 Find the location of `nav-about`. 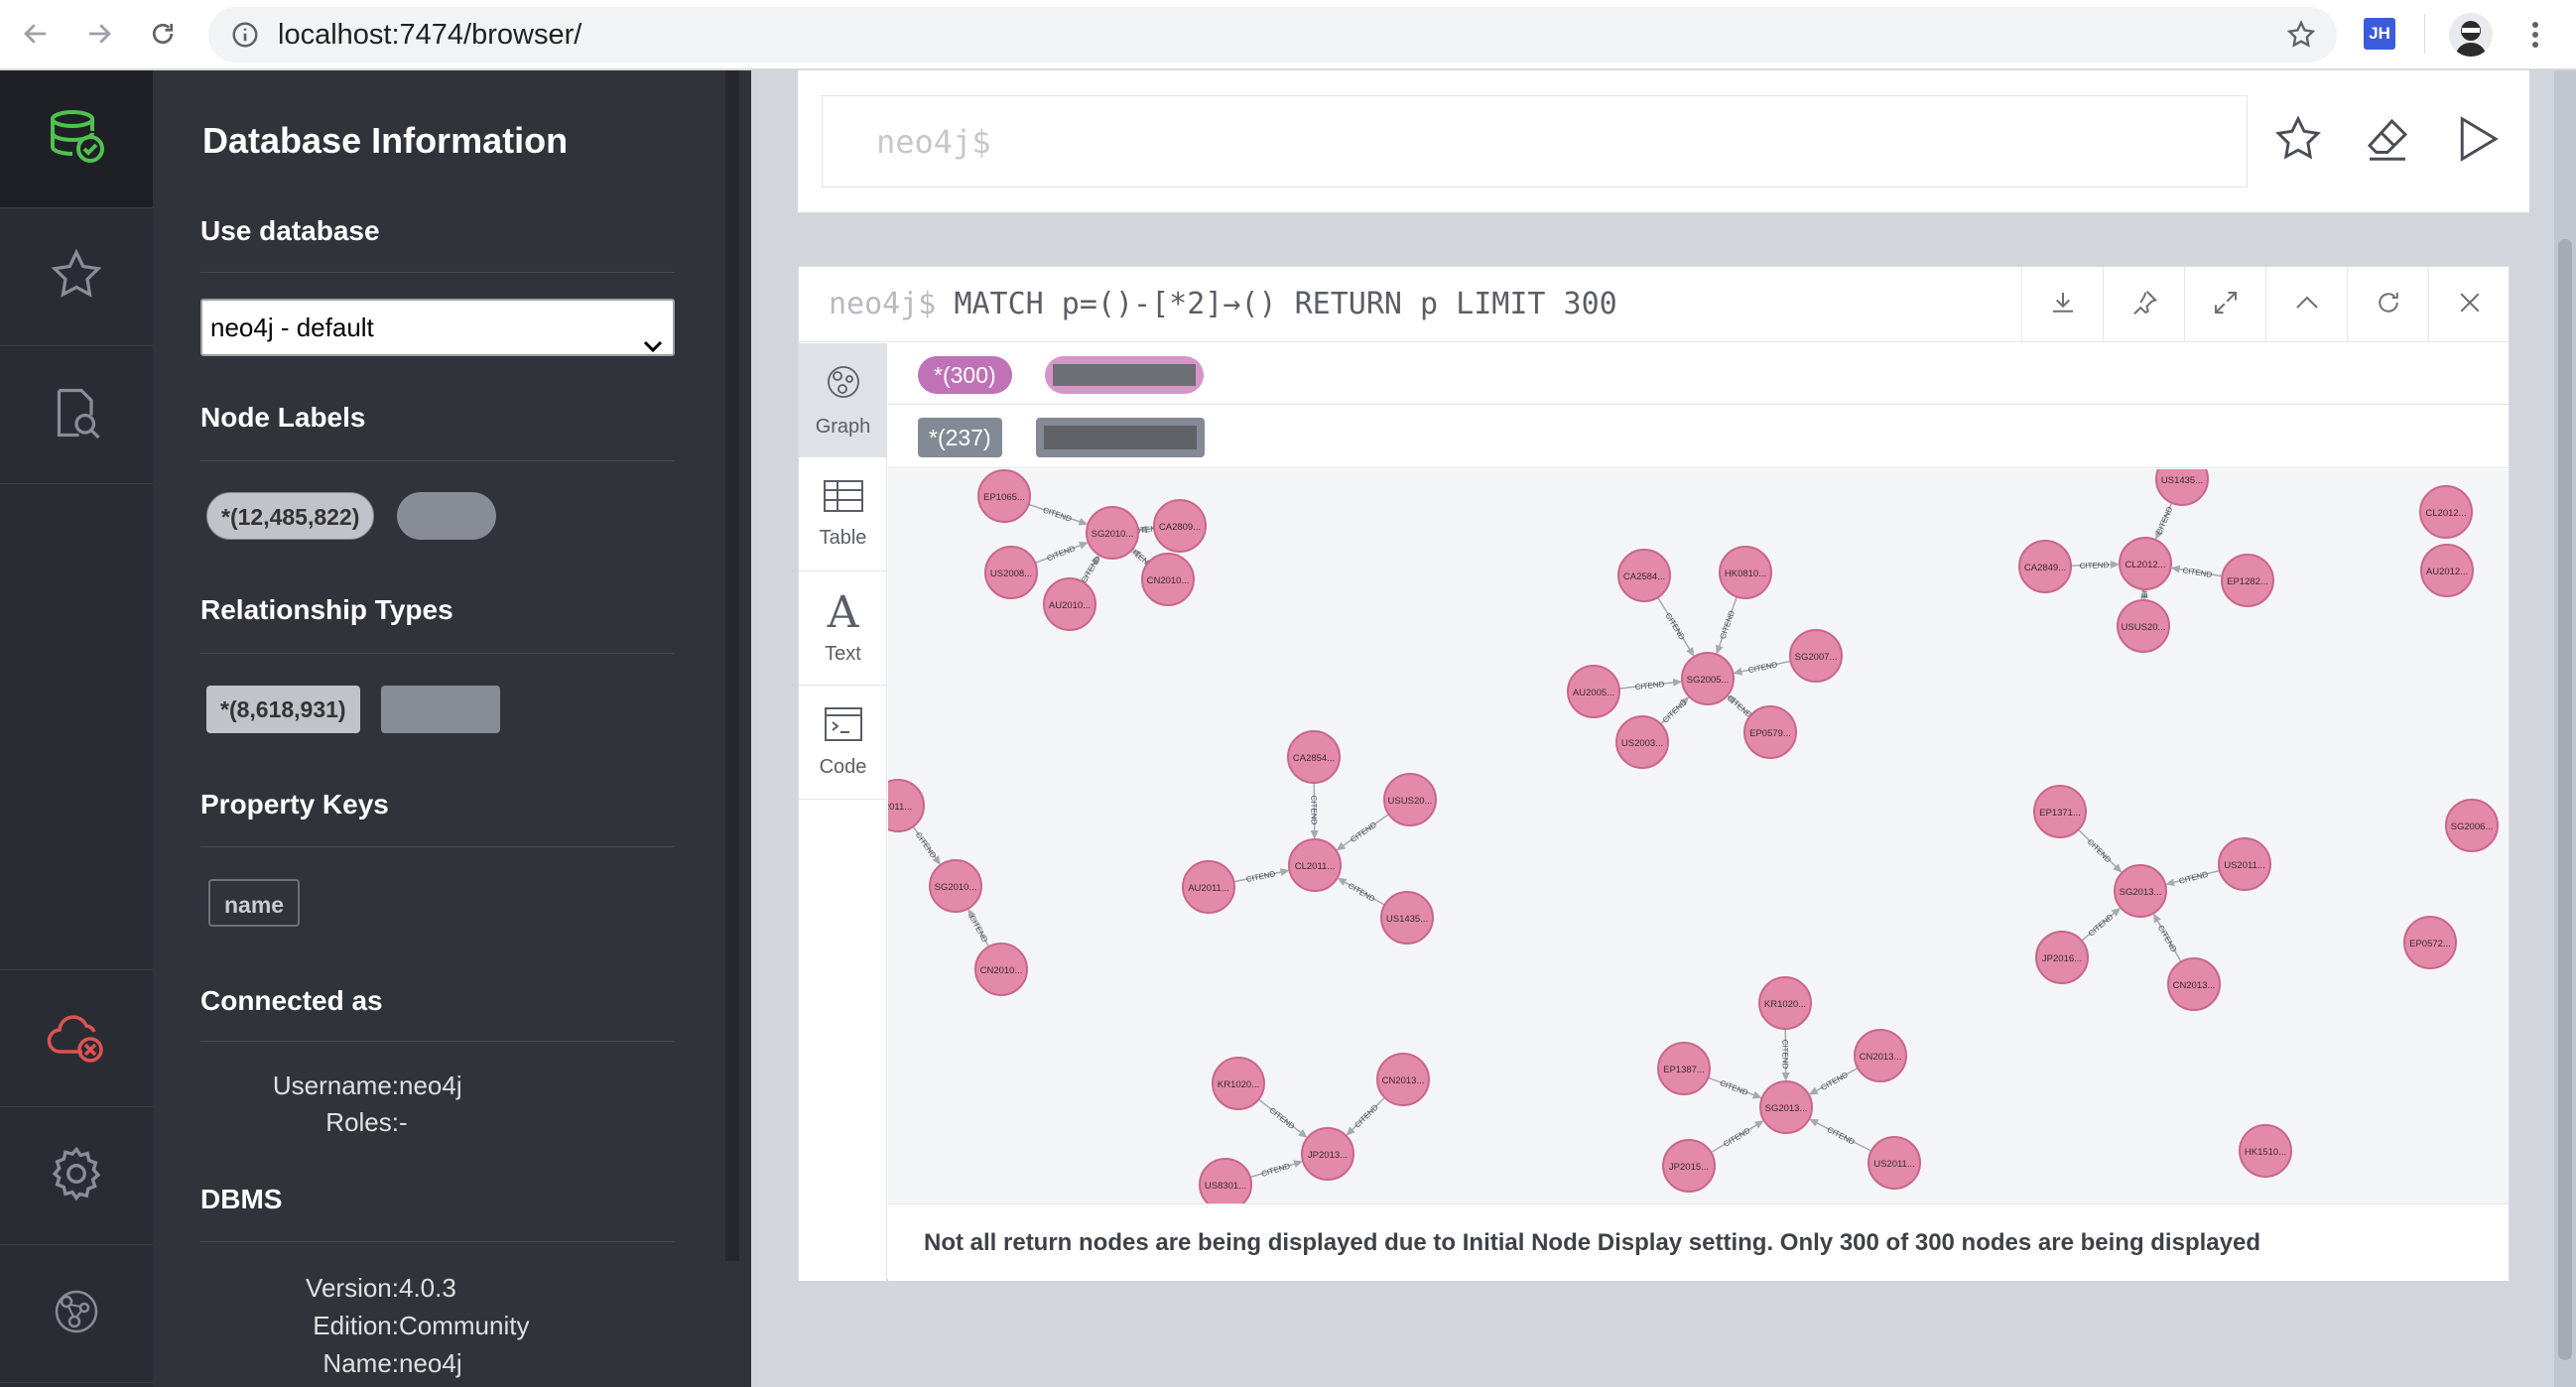

nav-about is located at coordinates (77, 1314).